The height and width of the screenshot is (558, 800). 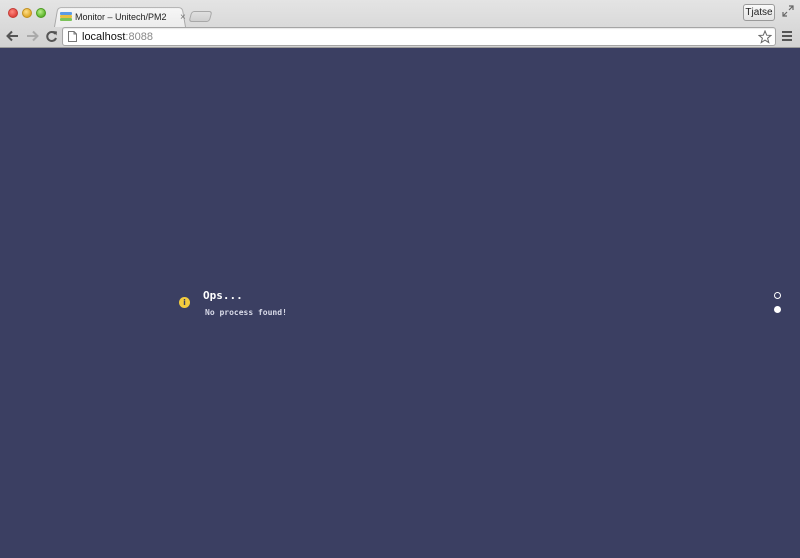 What do you see at coordinates (787, 36) in the screenshot?
I see `browser-menu-icon` at bounding box center [787, 36].